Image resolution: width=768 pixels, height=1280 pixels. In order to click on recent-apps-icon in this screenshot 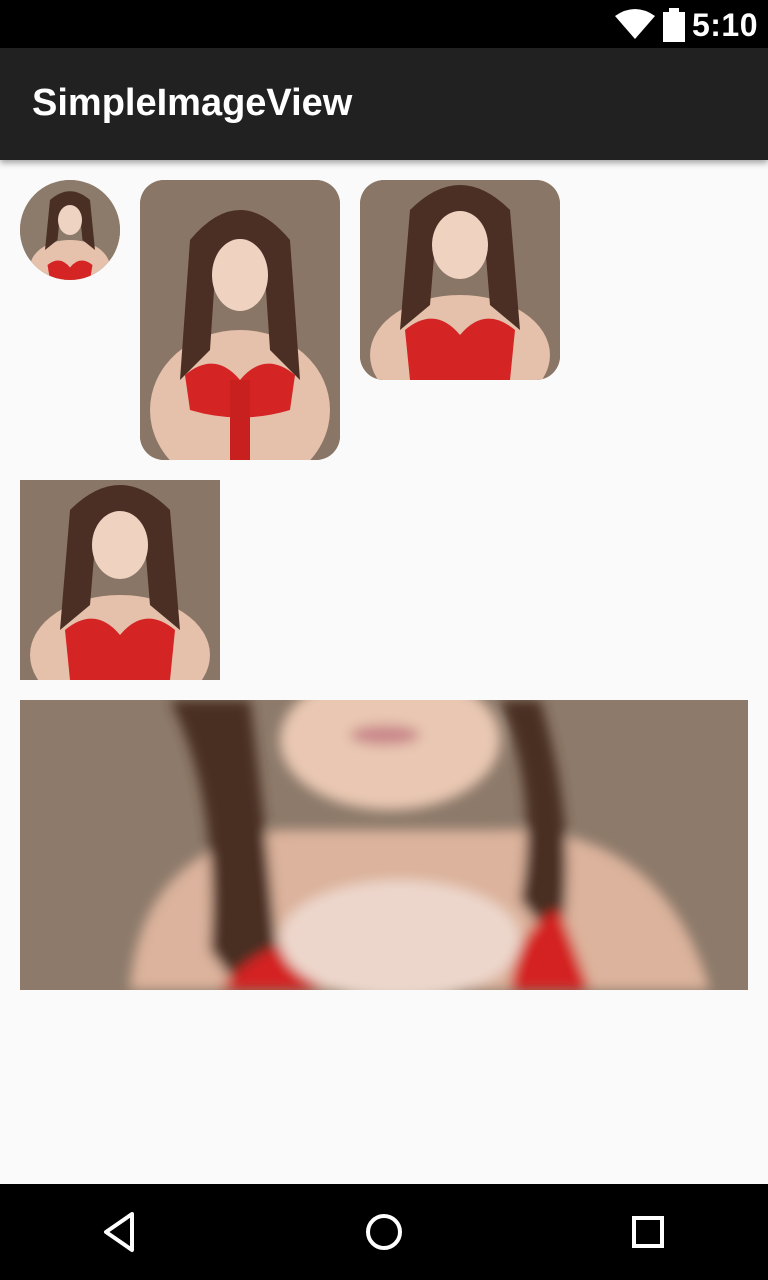, I will do `click(648, 1232)`.